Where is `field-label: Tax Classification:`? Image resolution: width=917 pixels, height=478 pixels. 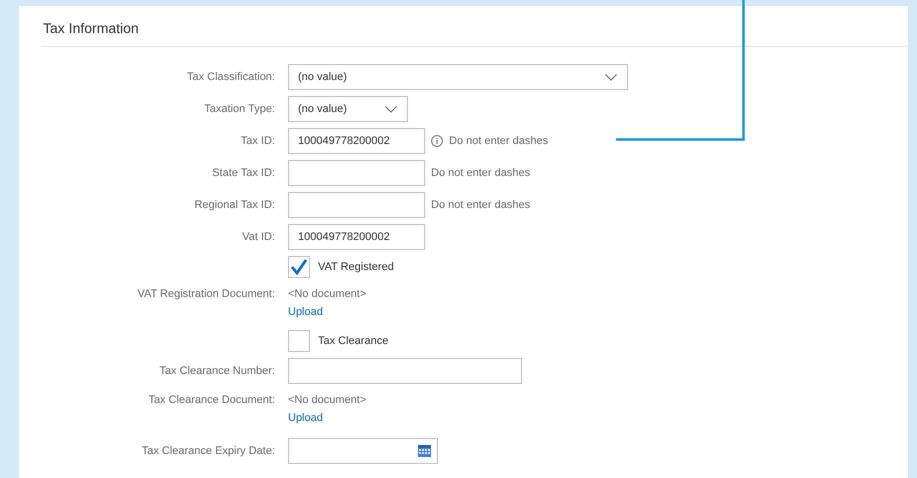 field-label: Tax Classification: is located at coordinates (230, 77).